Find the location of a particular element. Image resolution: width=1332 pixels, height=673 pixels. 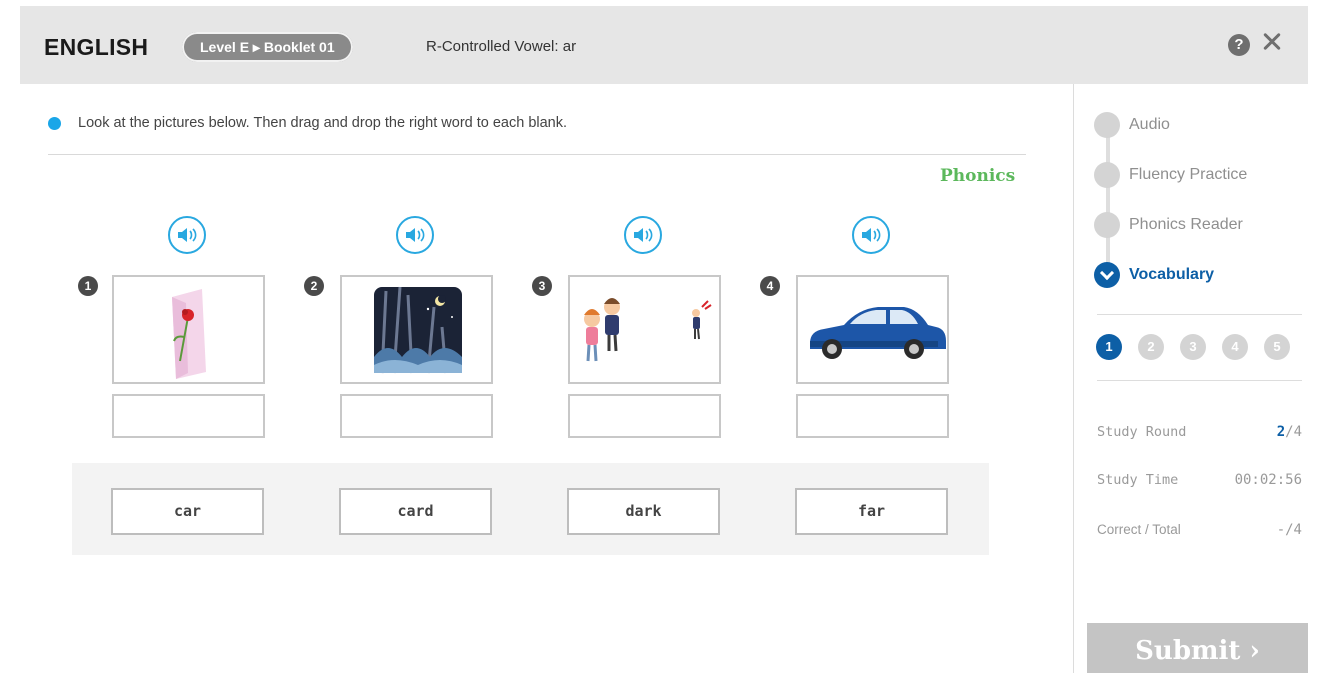

word-card-far: far is located at coordinates (871, 511).